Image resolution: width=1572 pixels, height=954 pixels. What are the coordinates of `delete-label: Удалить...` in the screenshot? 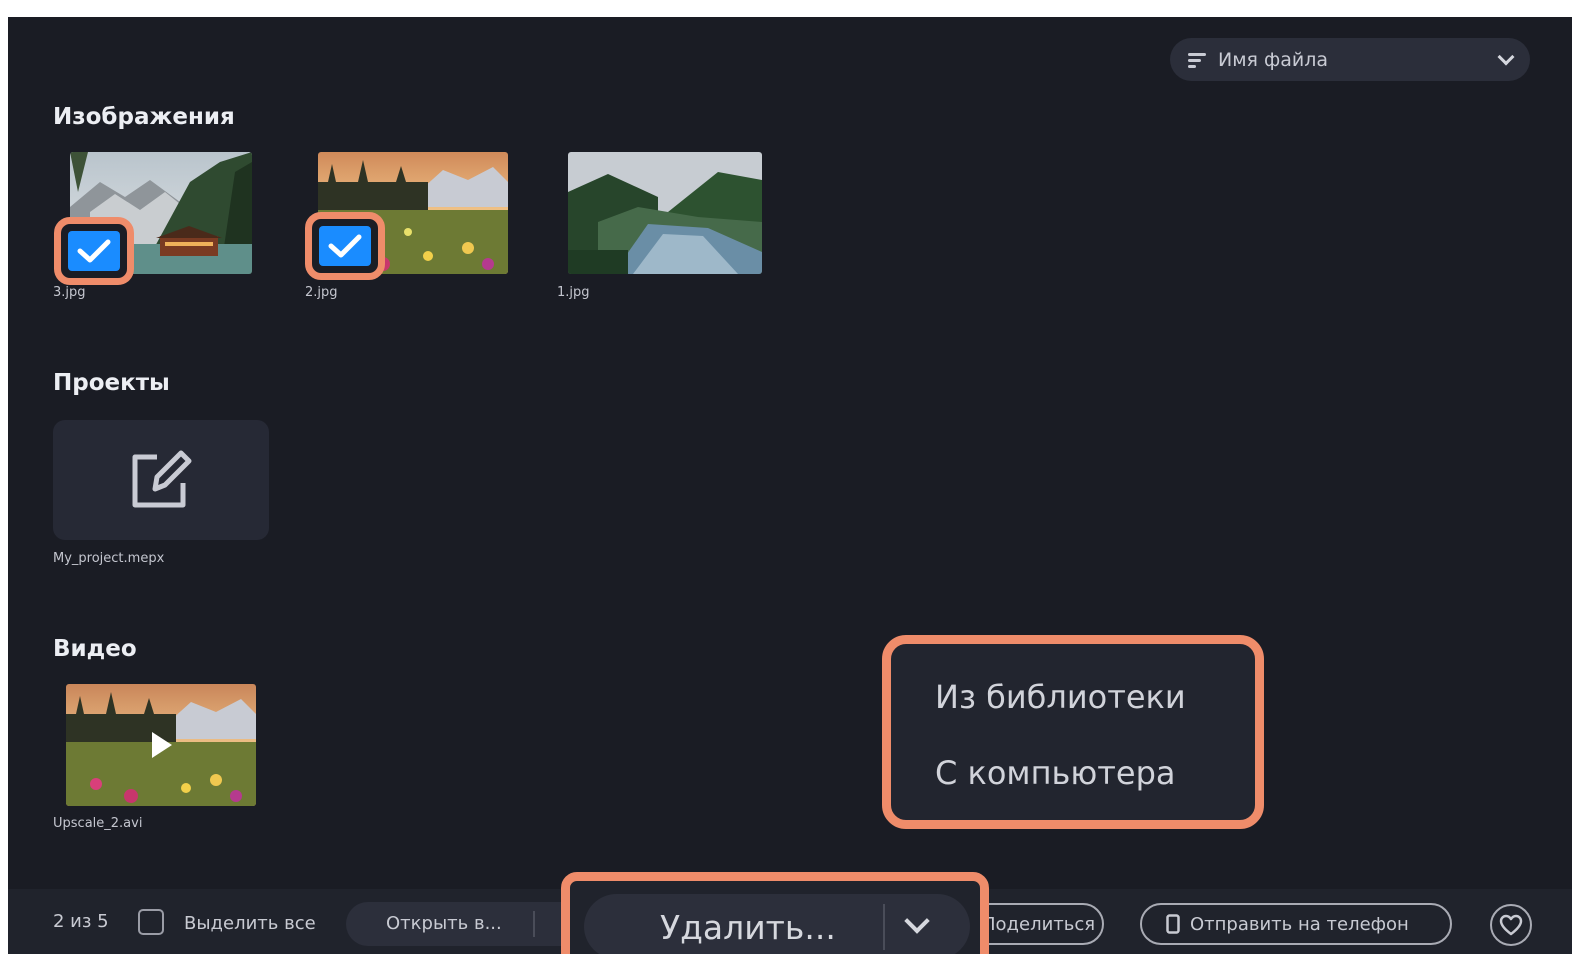 It's located at (748, 927).